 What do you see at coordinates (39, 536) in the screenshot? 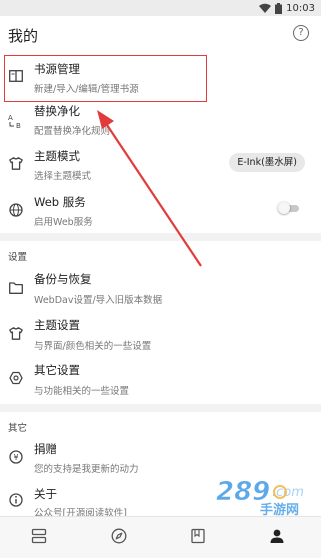
I see `bookshelf-icon` at bounding box center [39, 536].